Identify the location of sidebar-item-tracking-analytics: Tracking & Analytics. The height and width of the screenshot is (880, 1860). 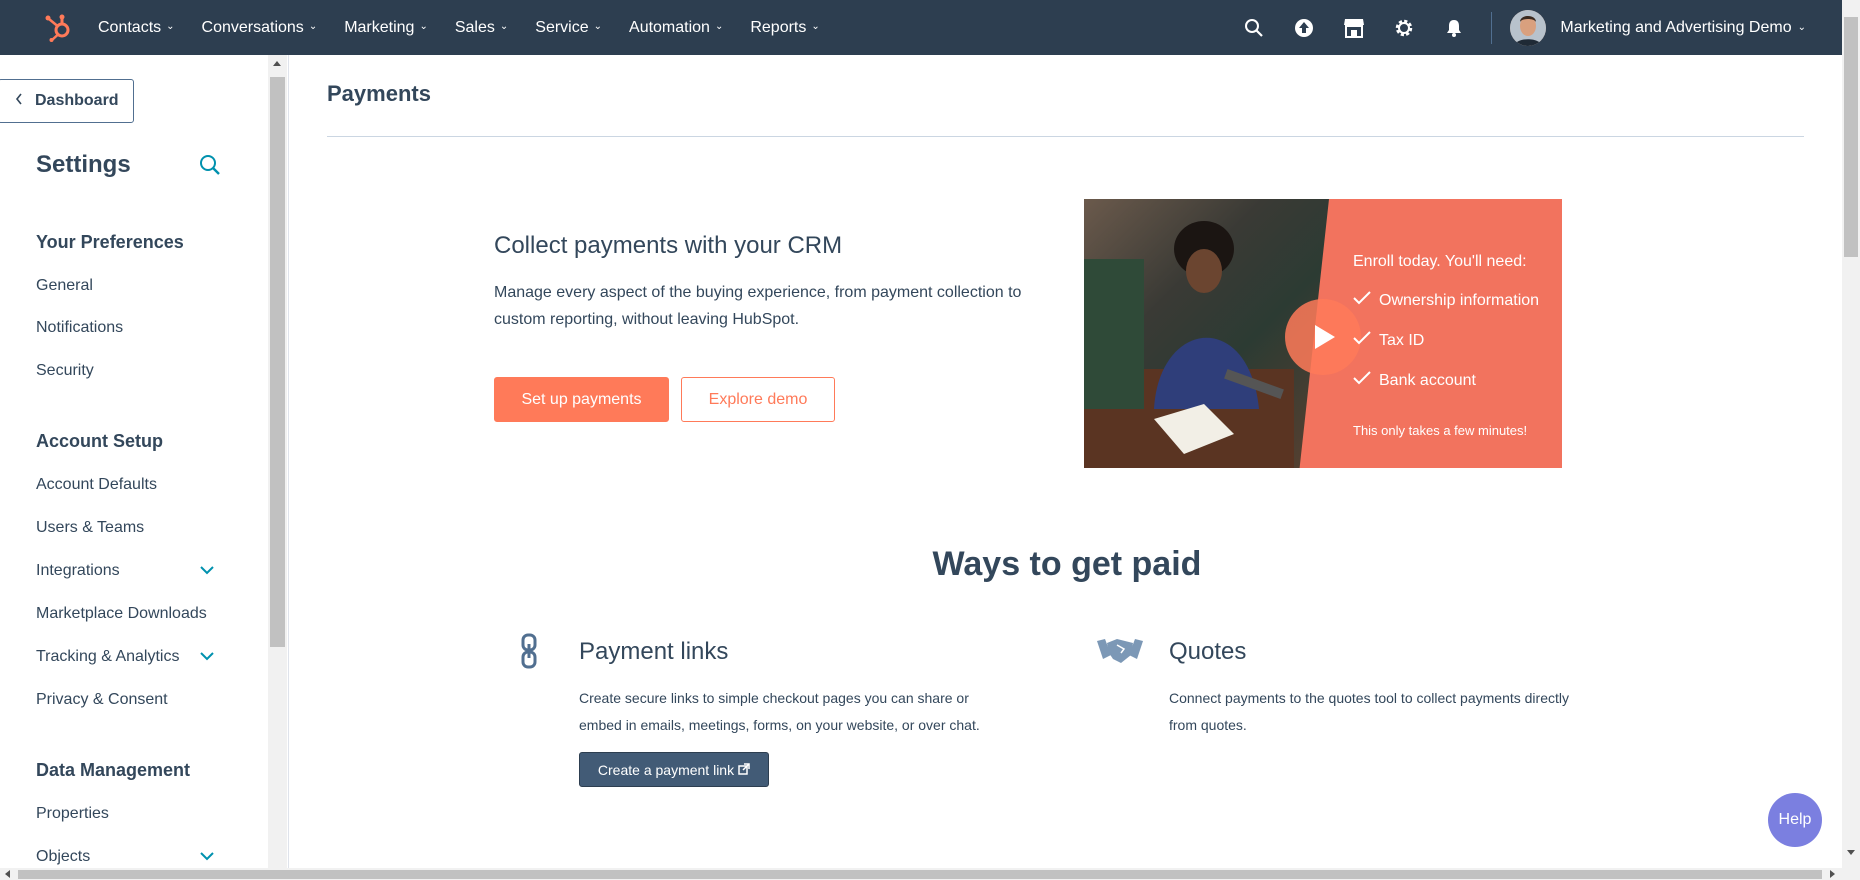
(107, 657).